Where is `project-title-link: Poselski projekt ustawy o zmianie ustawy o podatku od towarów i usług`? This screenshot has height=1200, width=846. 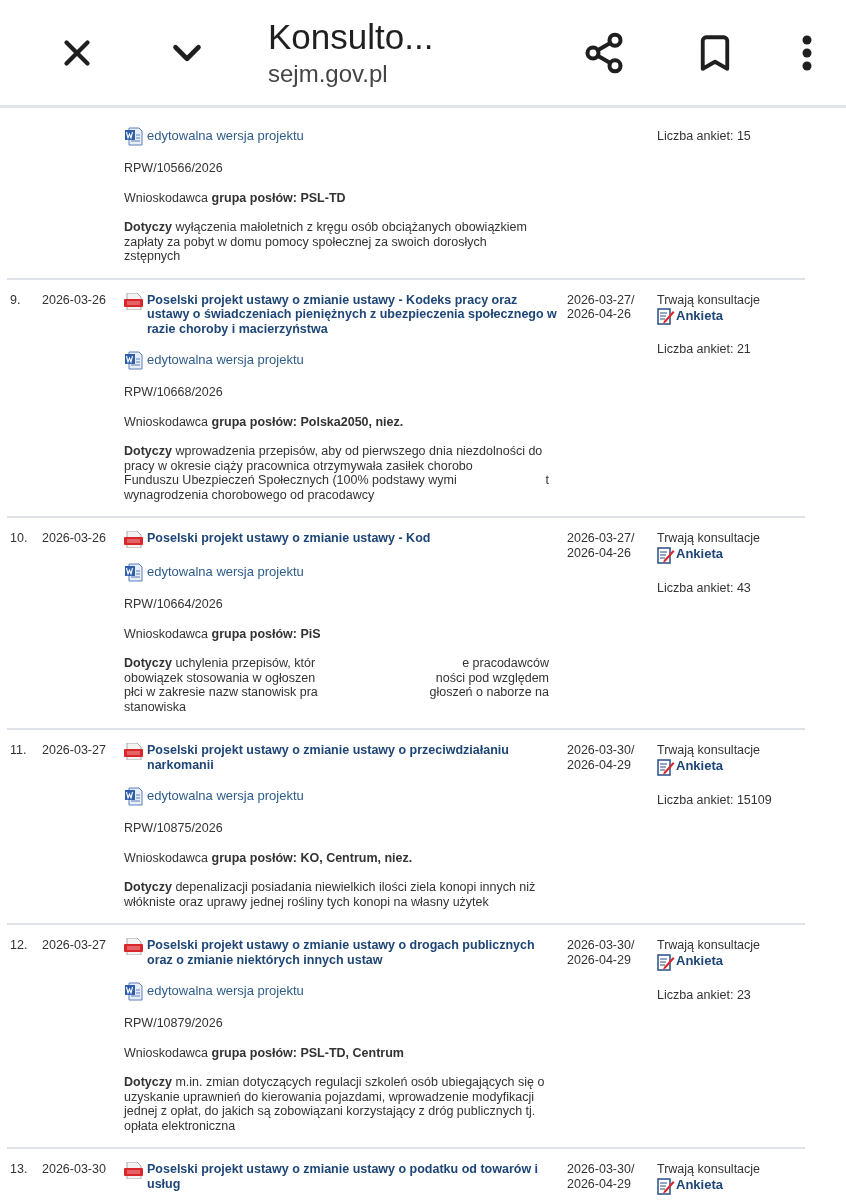
project-title-link: Poselski projekt ustawy o zmianie ustawy o podatku od towarów i usług is located at coordinates (352, 1176).